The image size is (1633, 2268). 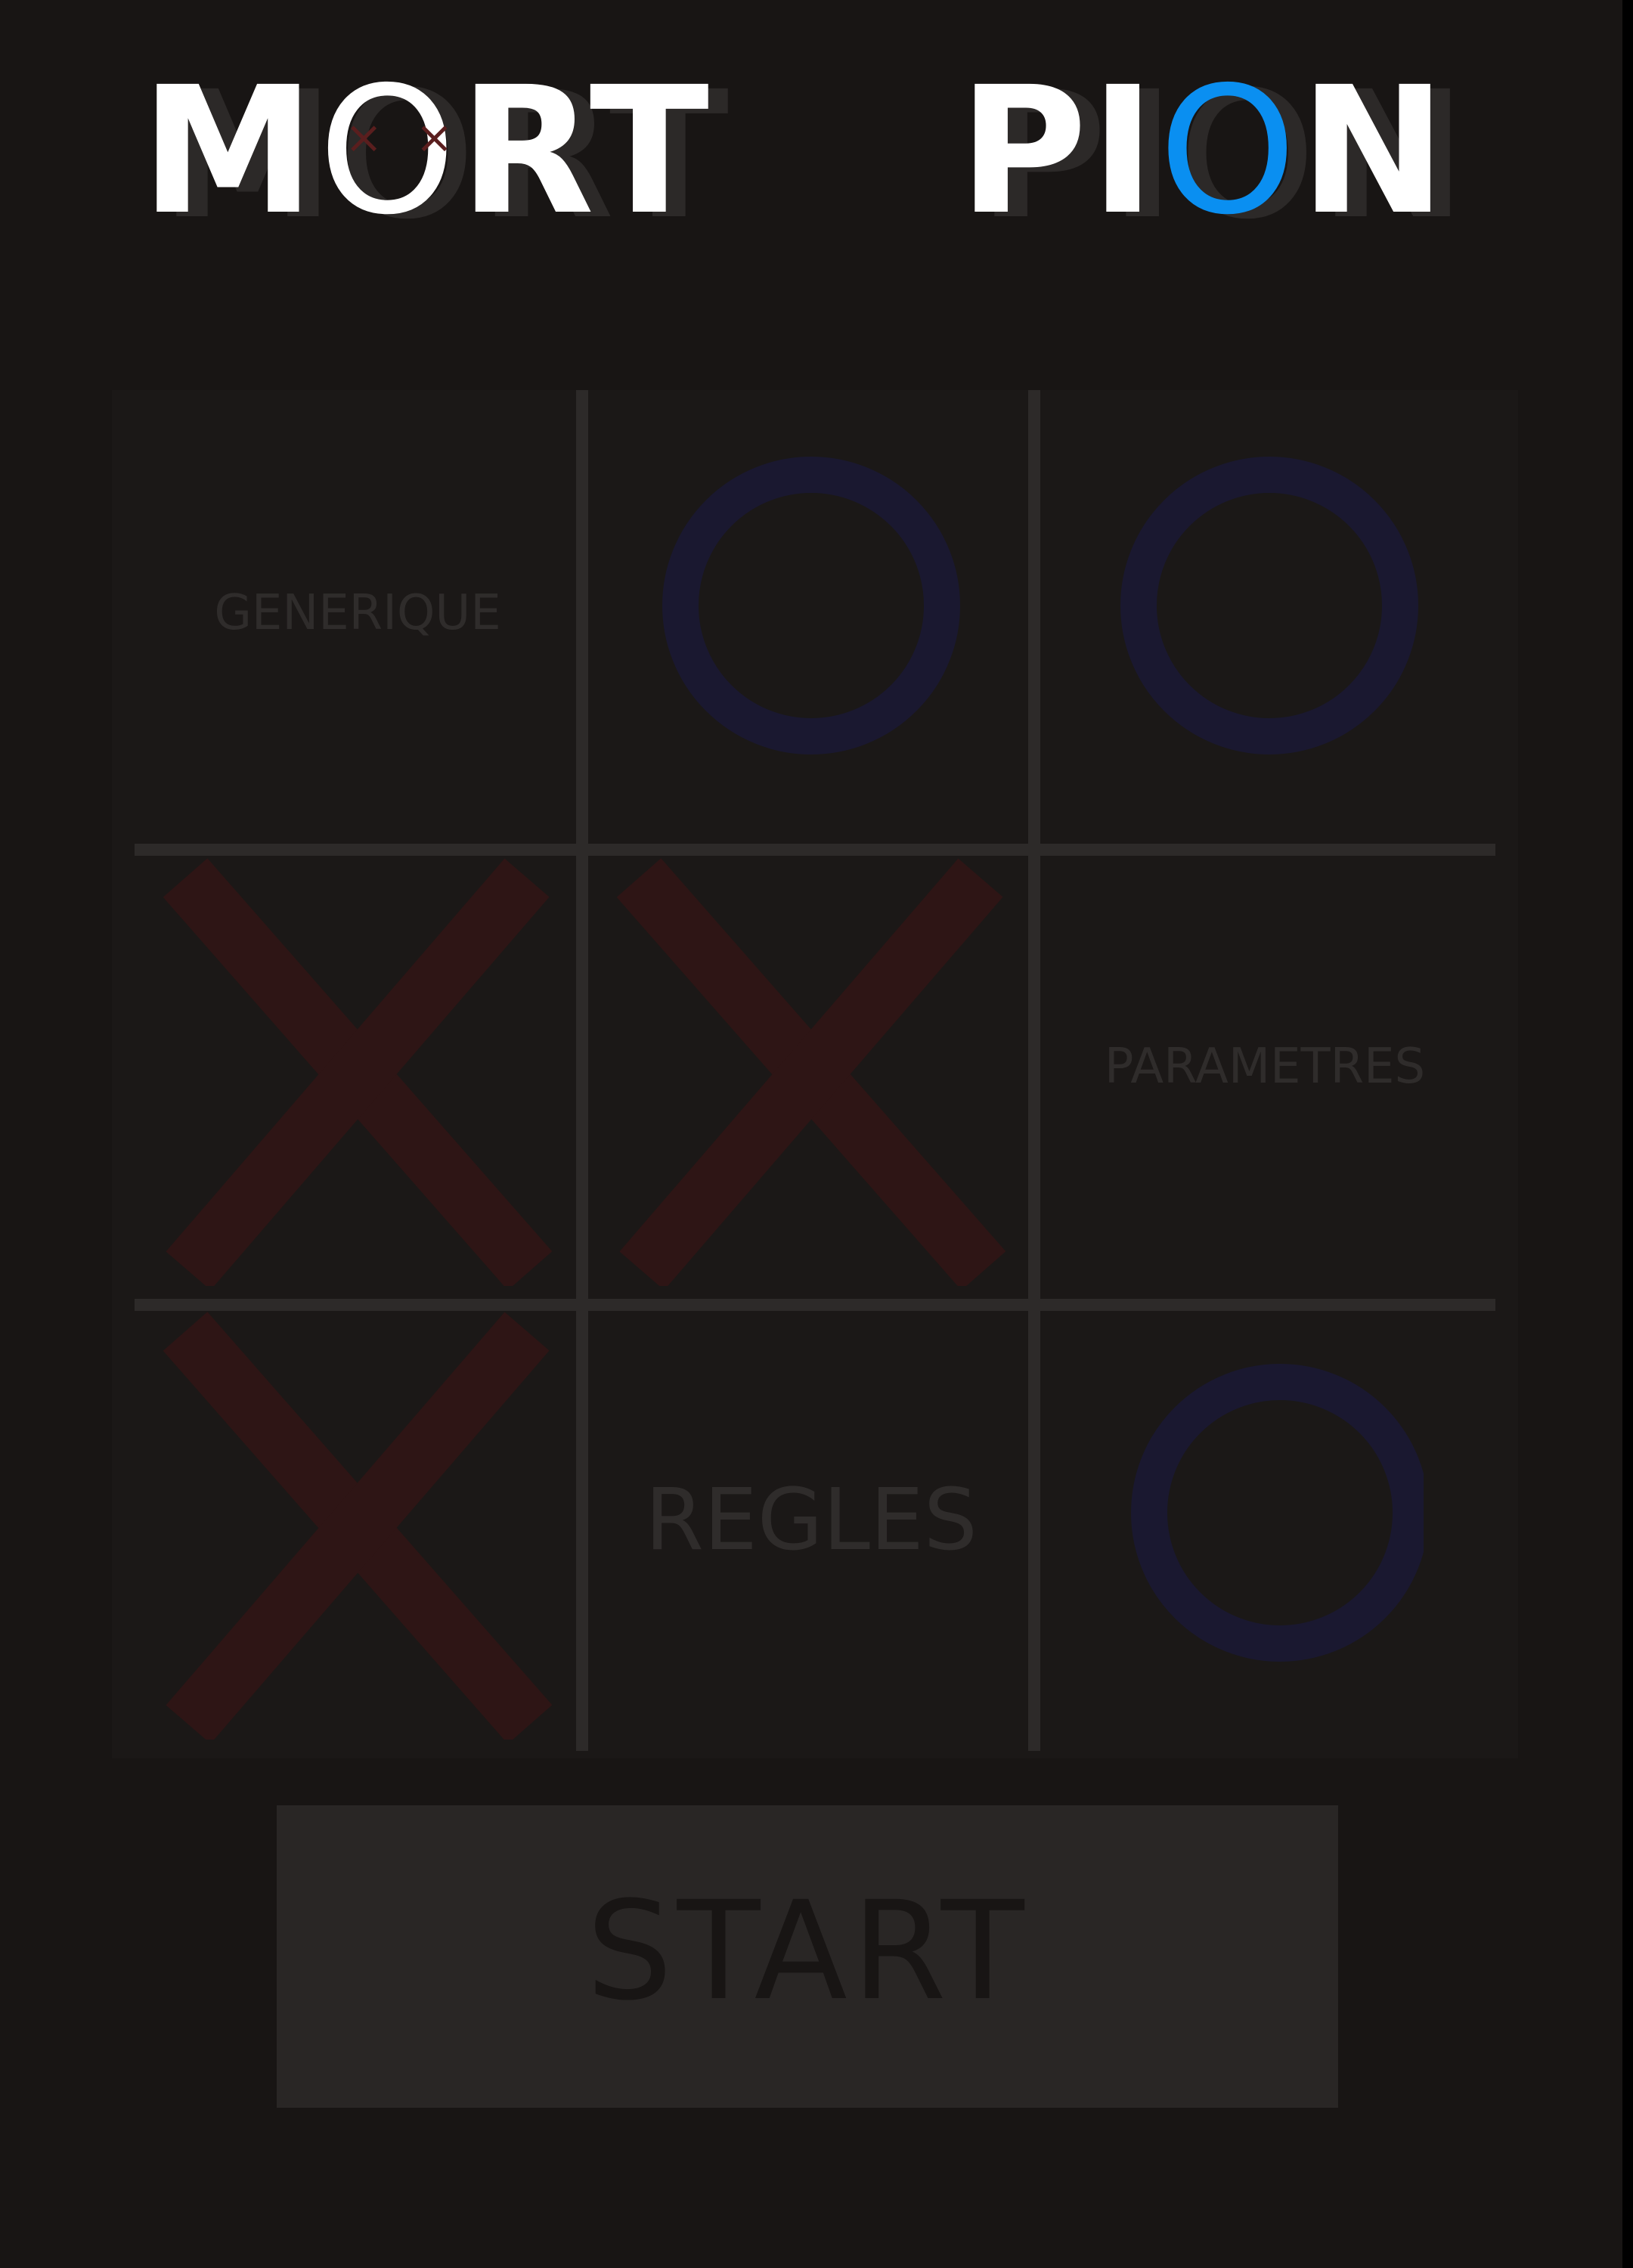 I want to click on cell-parametres: PARAMETRES, so click(x=1265, y=1067).